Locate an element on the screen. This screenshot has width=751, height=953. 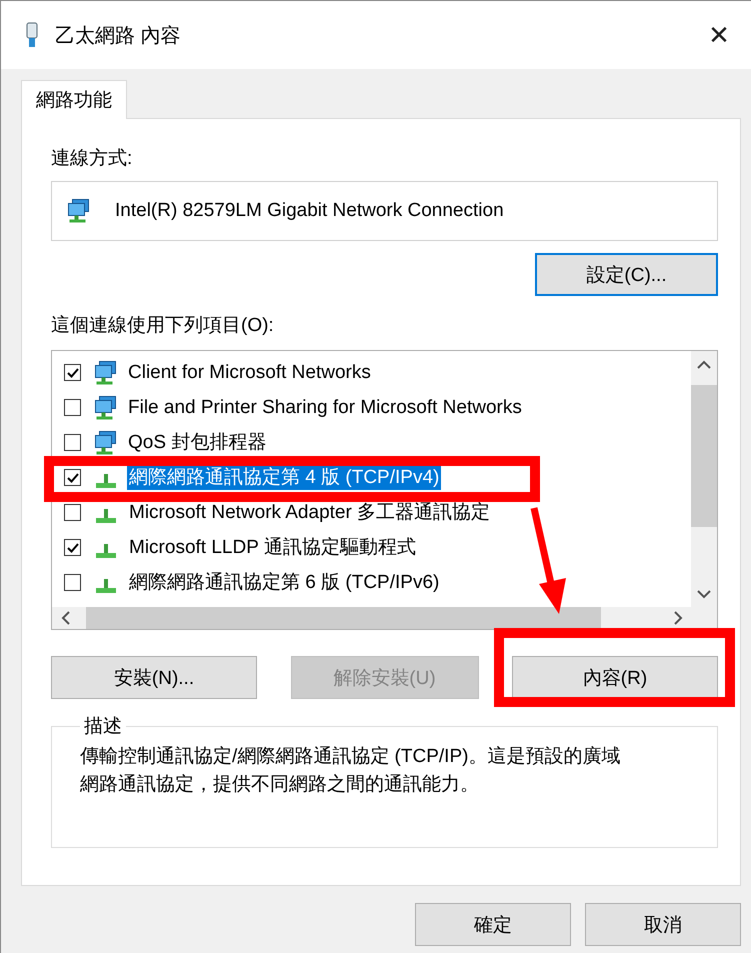
network-cable-icon is located at coordinates (32, 35).